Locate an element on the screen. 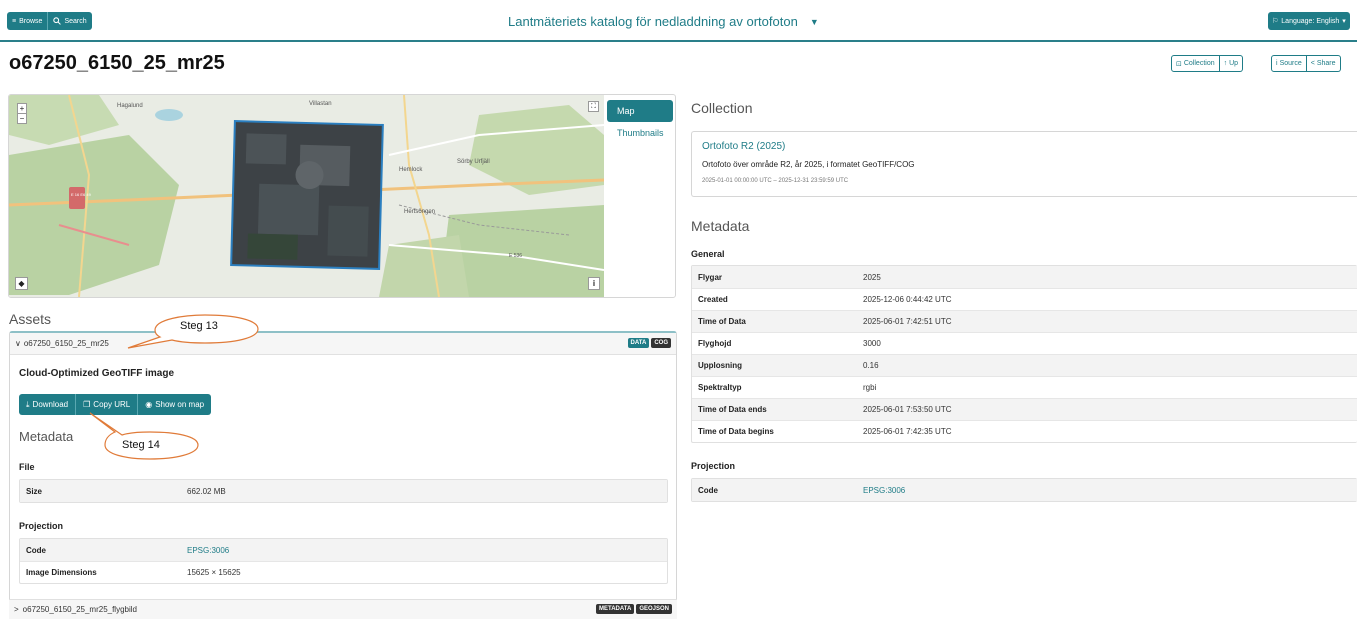  table-row: Time of Data ends 2025-06-01 7:53:50 UTC is located at coordinates (1024, 409).